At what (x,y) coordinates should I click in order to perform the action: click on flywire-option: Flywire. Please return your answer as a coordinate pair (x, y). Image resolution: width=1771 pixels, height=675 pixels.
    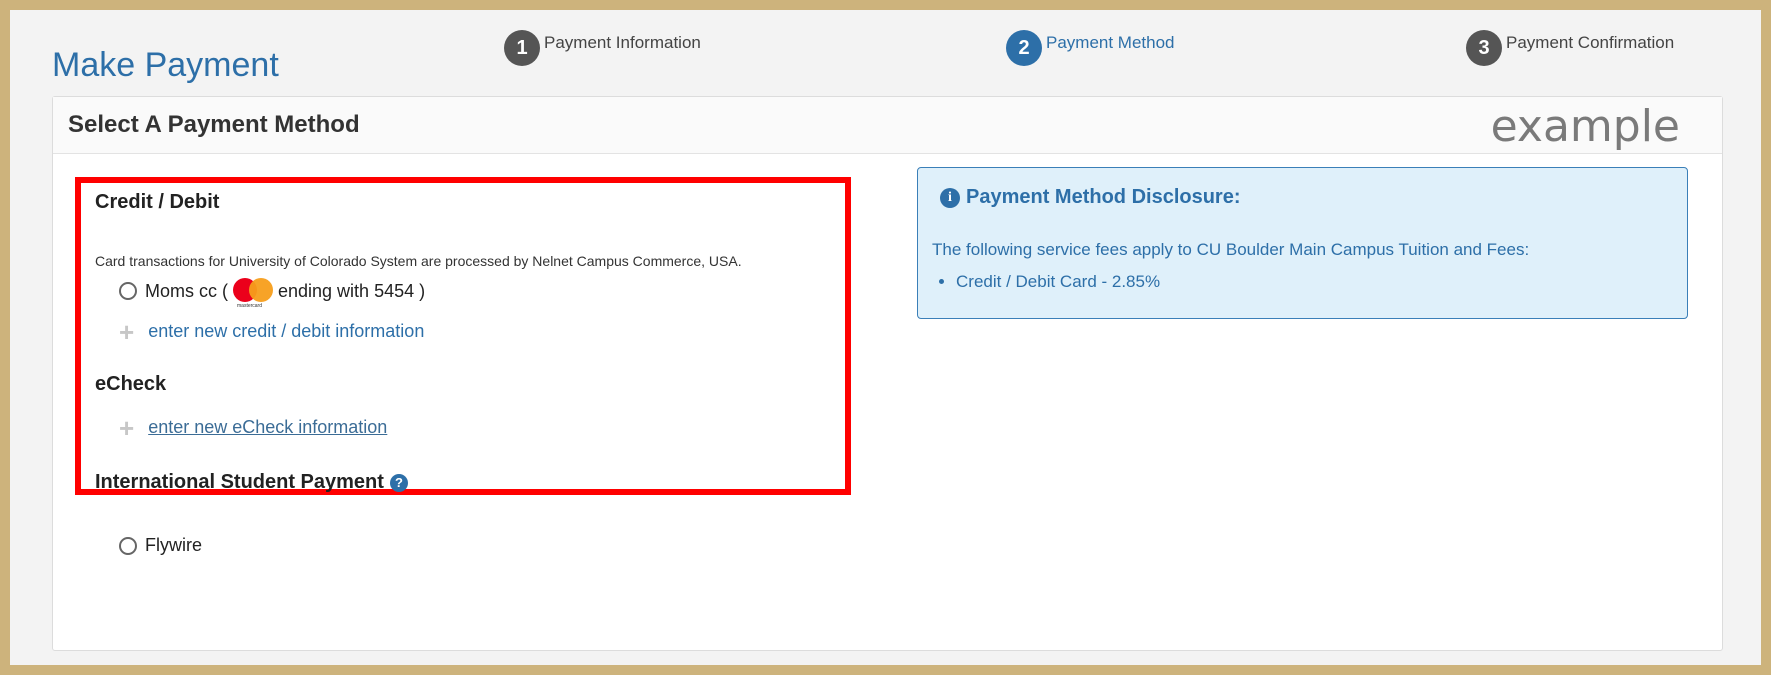
    Looking at the image, I should click on (160, 545).